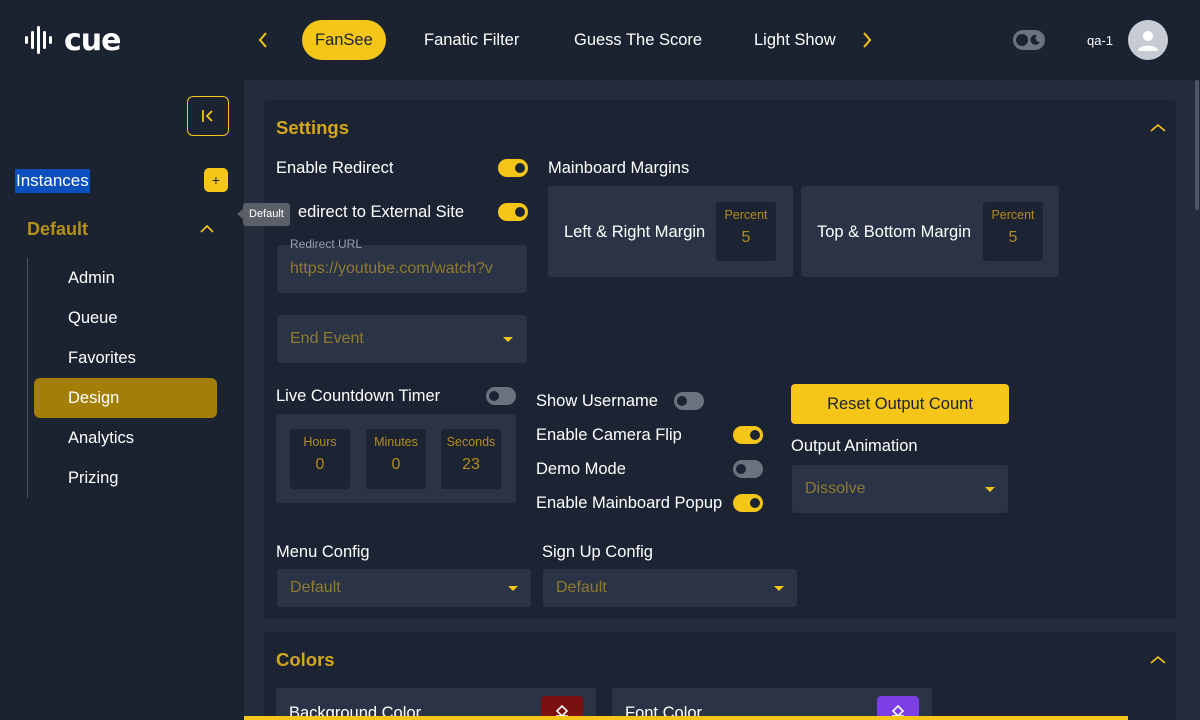 Image resolution: width=1200 pixels, height=720 pixels. What do you see at coordinates (125, 478) in the screenshot?
I see `sidebar-item-prizing: Prizing` at bounding box center [125, 478].